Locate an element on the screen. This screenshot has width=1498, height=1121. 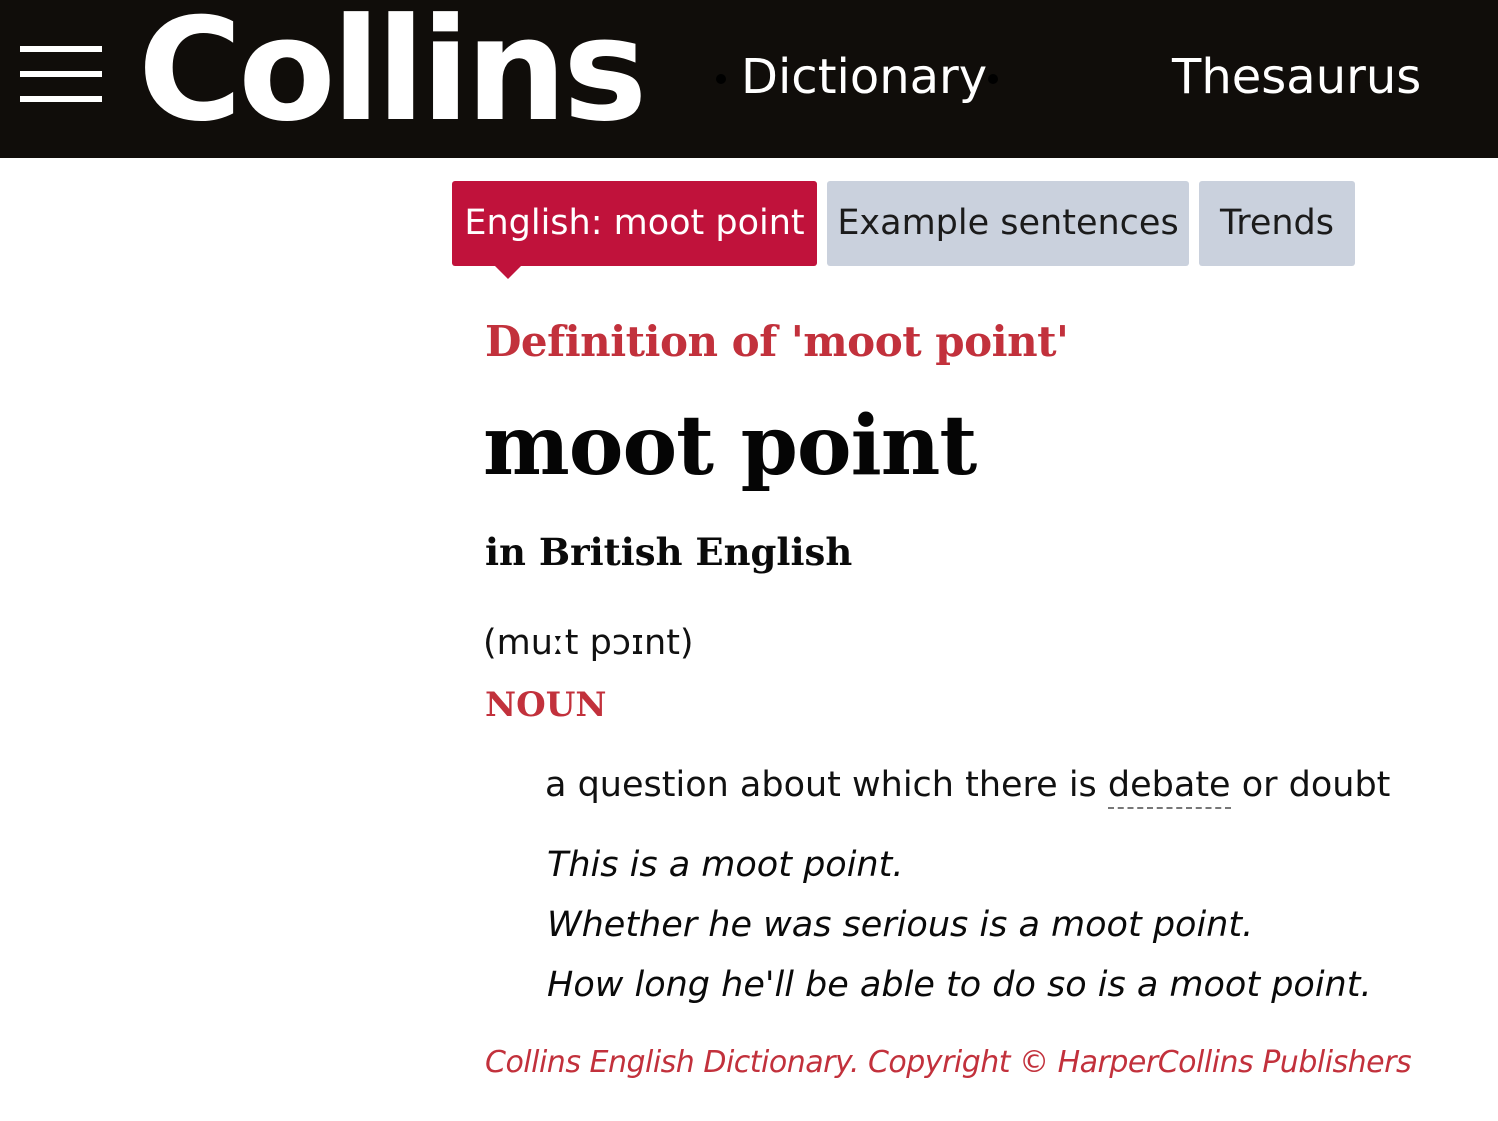
headword: moot point is located at coordinates (730, 446).